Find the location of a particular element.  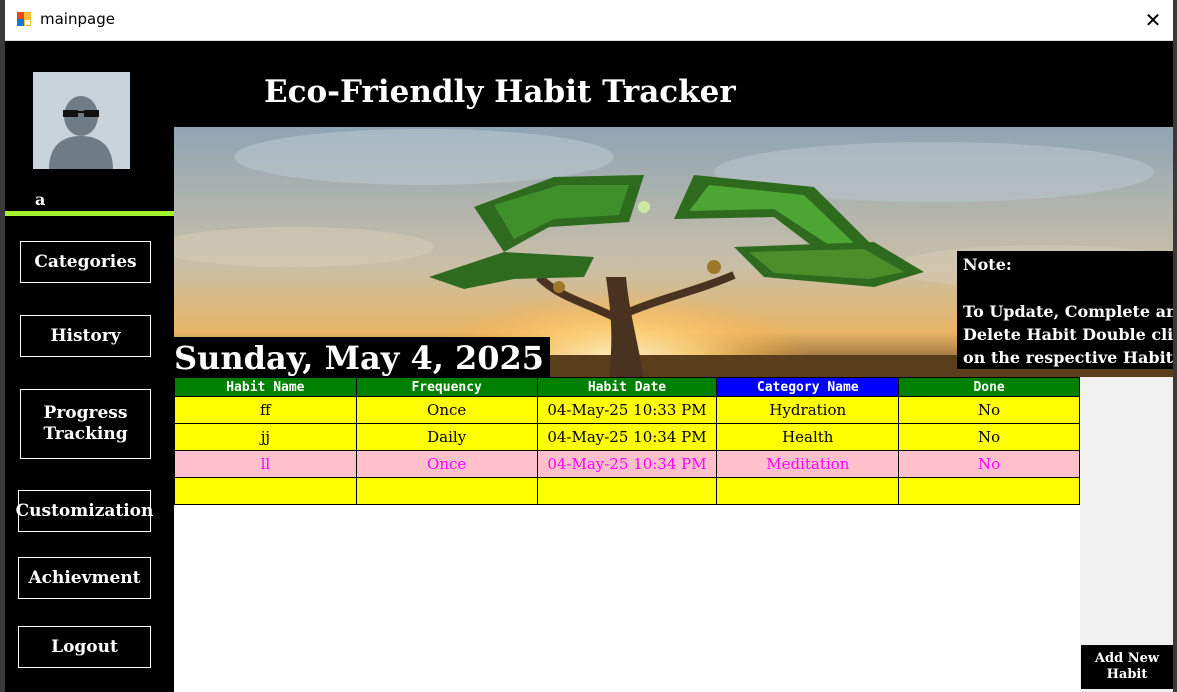

note-line-2: Delete Habit Double click is located at coordinates (1068, 334).